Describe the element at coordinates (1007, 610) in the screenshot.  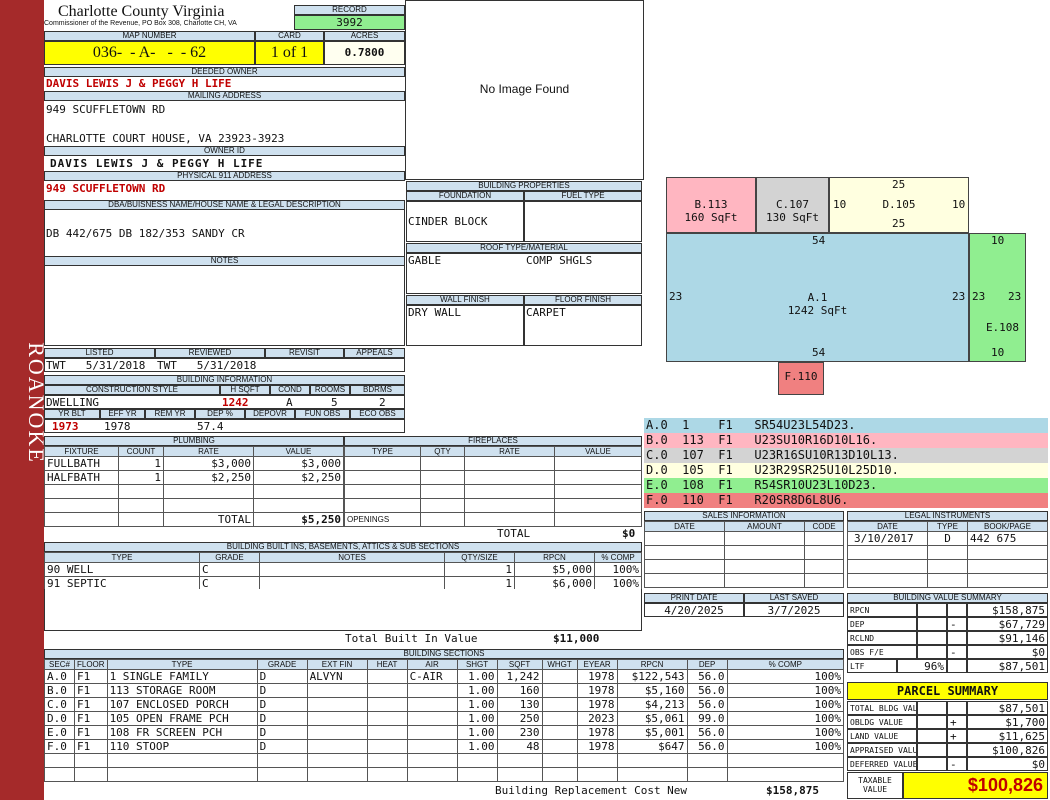
I see `summary-value: $158,875` at that location.